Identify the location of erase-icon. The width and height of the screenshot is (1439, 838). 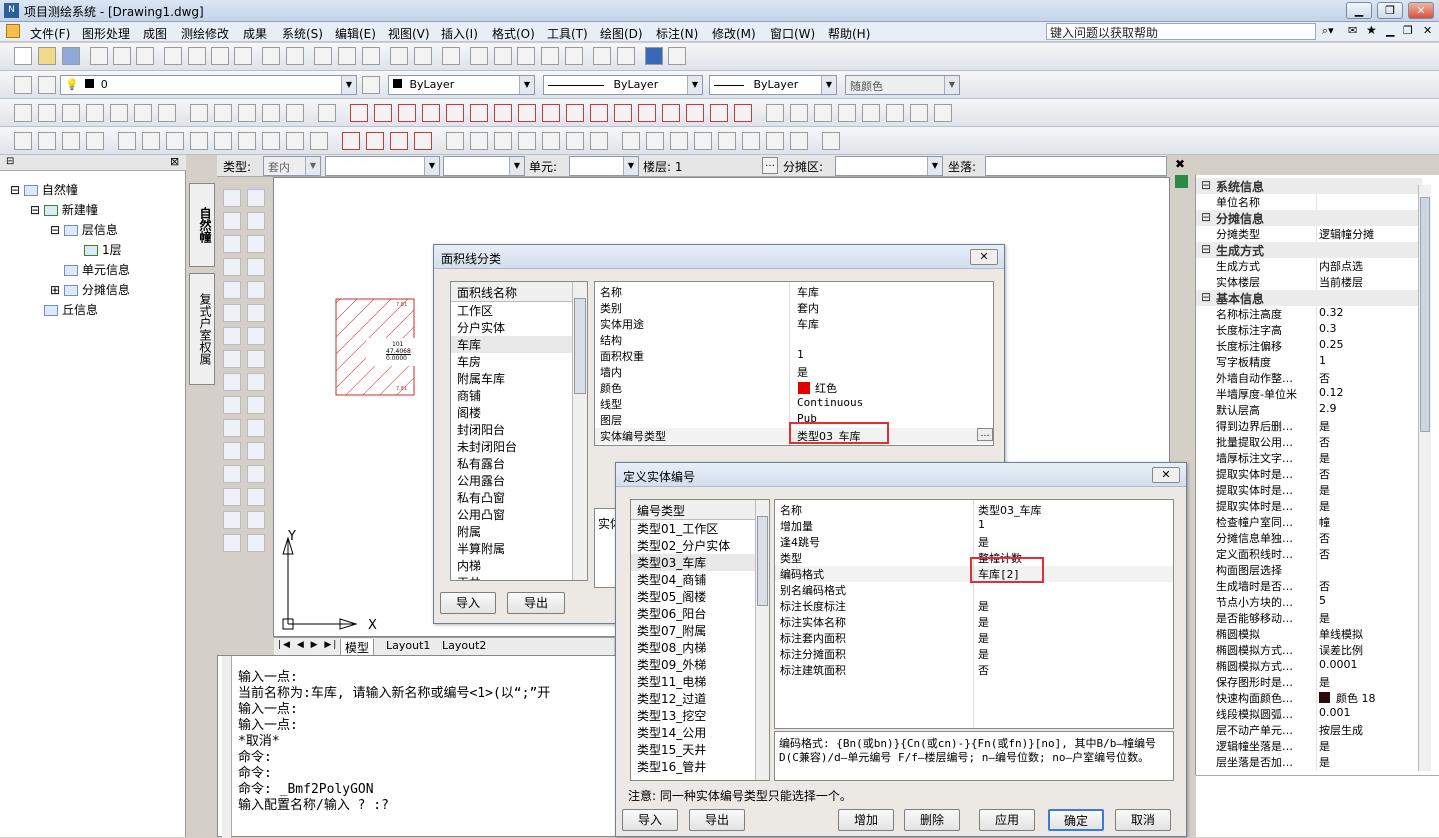
(256, 198).